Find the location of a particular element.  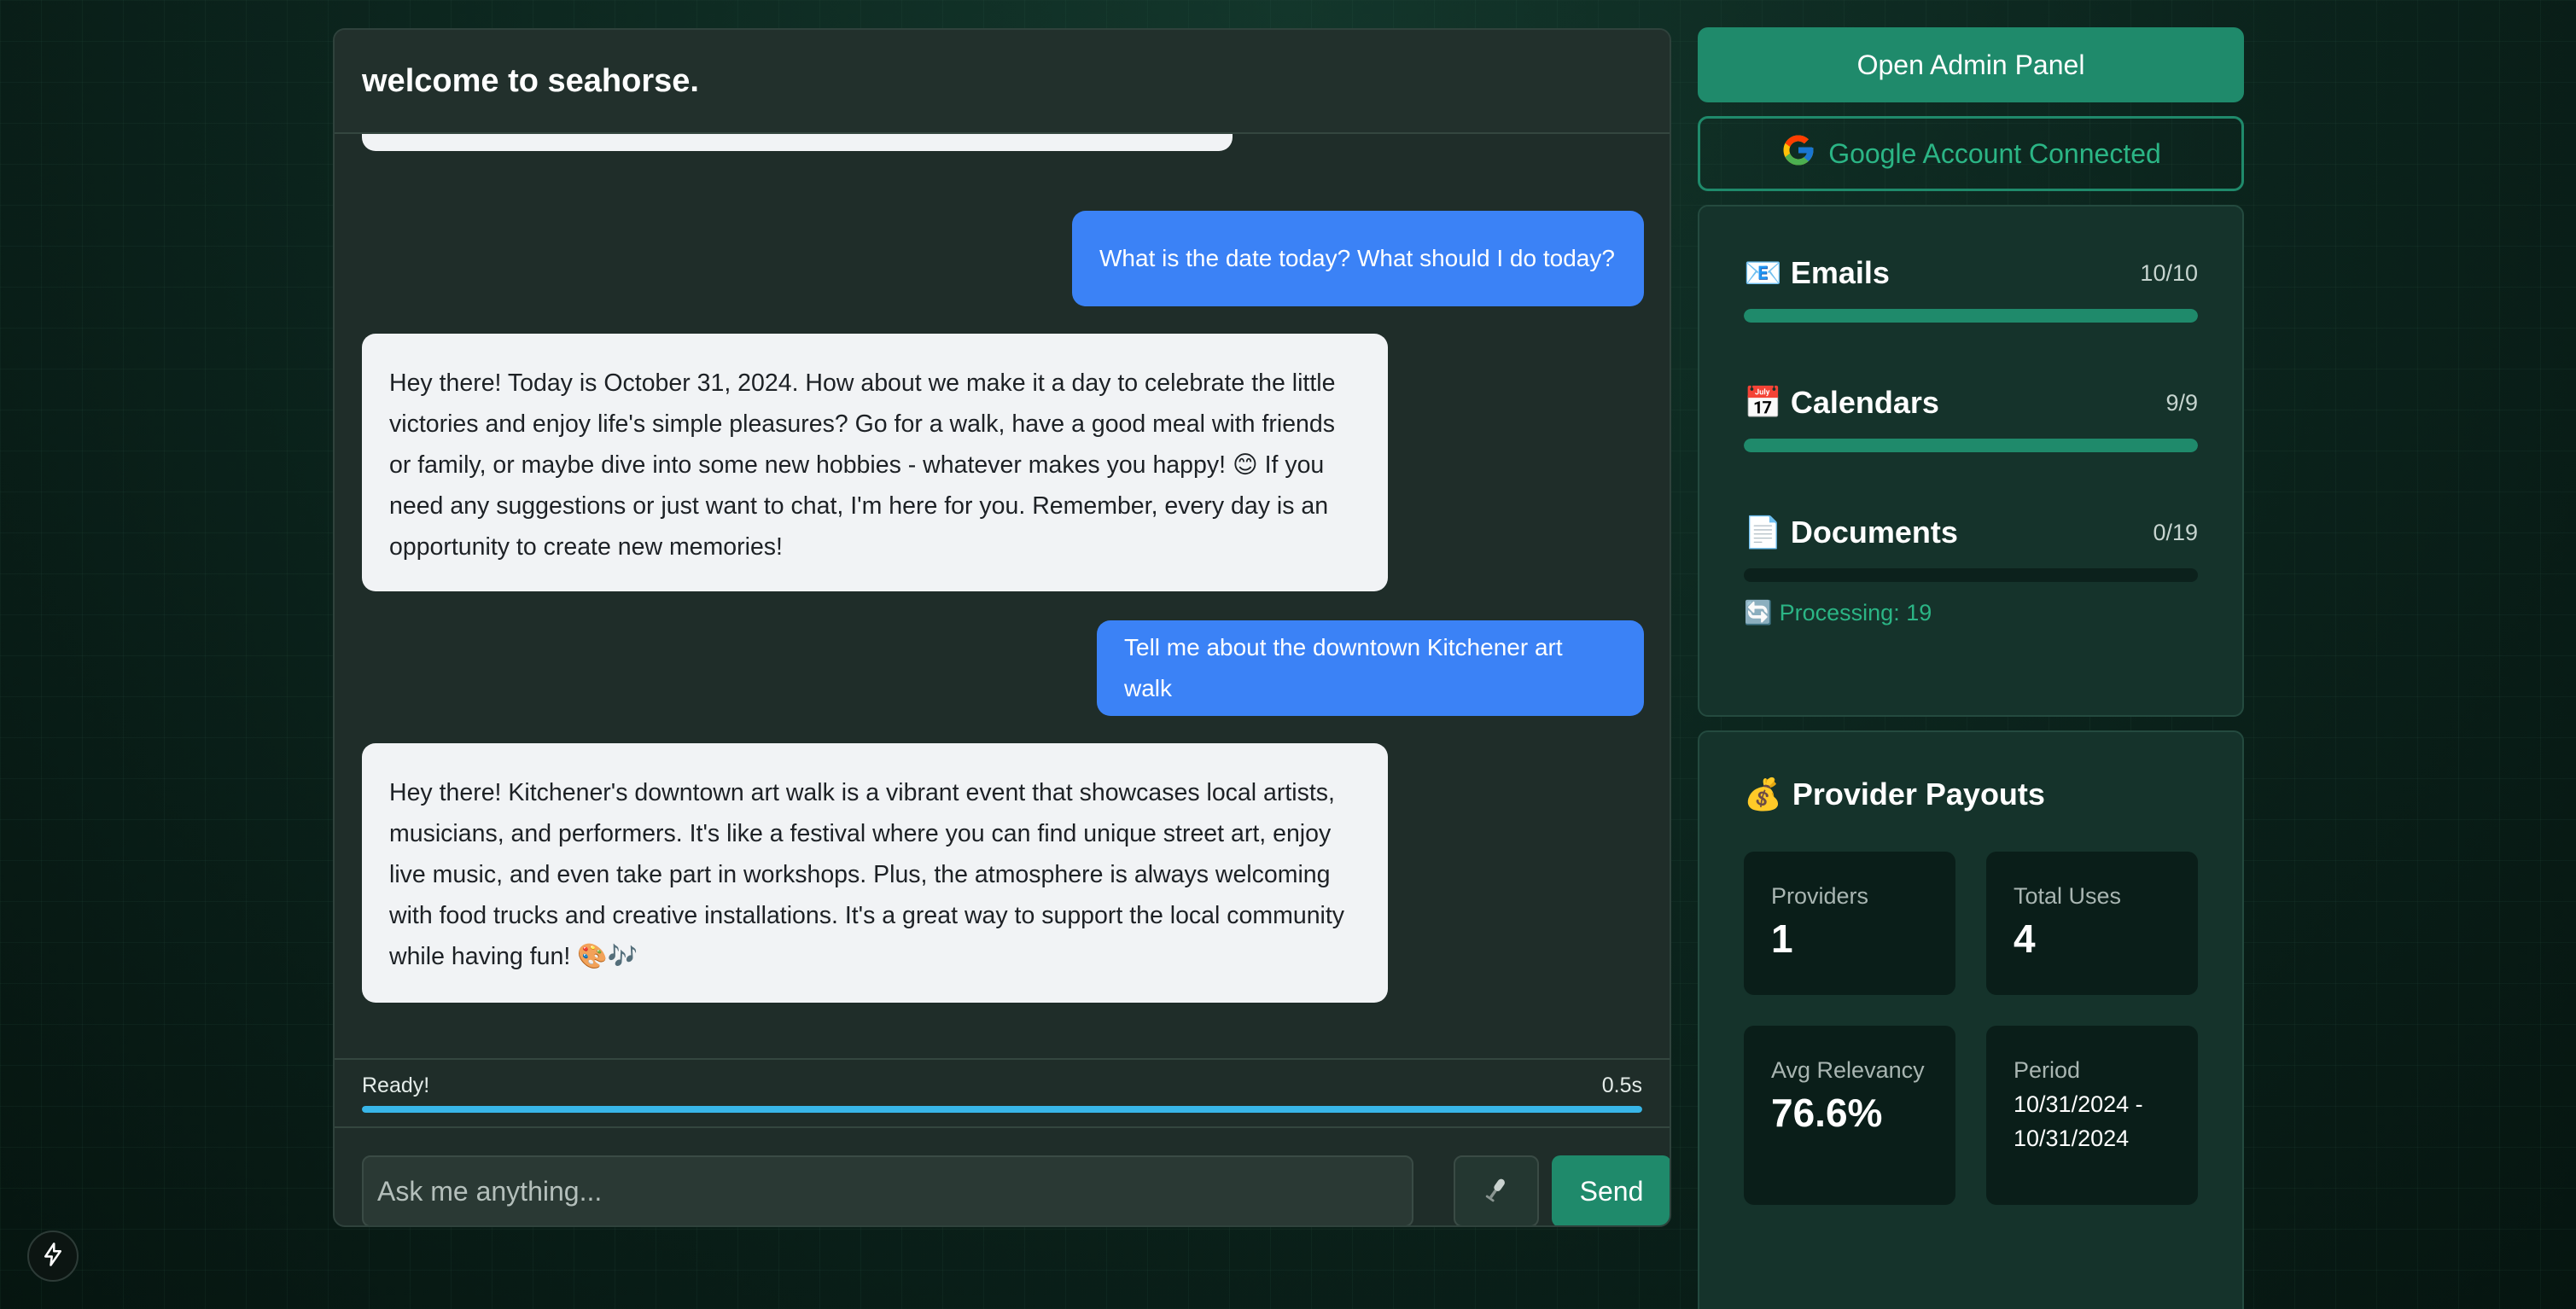

status-bar: Ready! 0.5s is located at coordinates (1002, 1093).